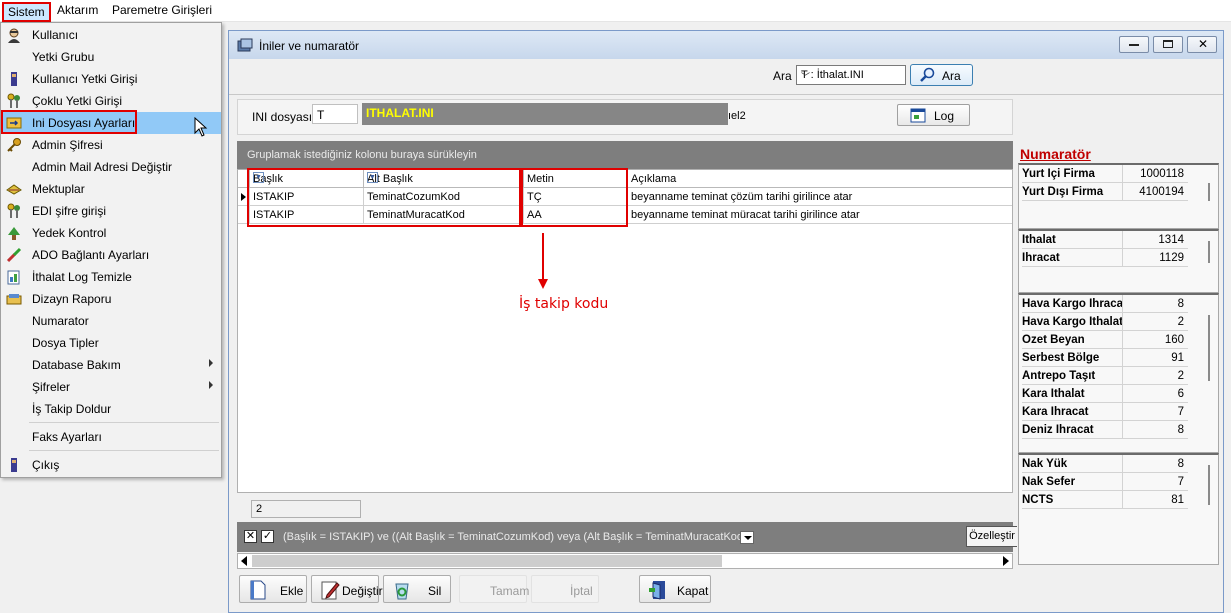  What do you see at coordinates (1105, 340) in the screenshot?
I see `numerator-row: Özet Beyan 160` at bounding box center [1105, 340].